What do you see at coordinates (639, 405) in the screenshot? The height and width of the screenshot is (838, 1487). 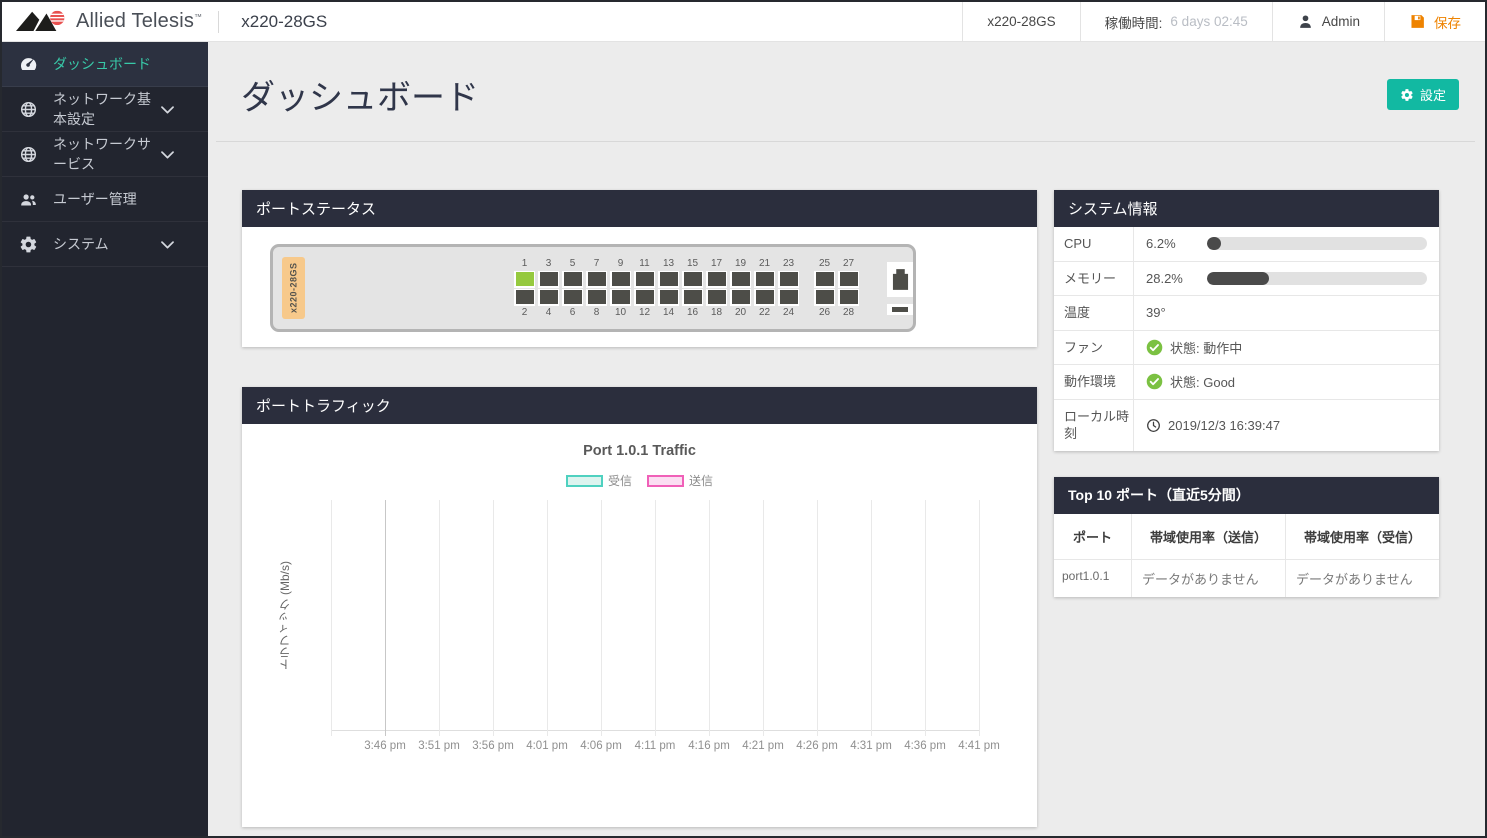 I see `port-traffic-panel-title: ポートトラフィック` at bounding box center [639, 405].